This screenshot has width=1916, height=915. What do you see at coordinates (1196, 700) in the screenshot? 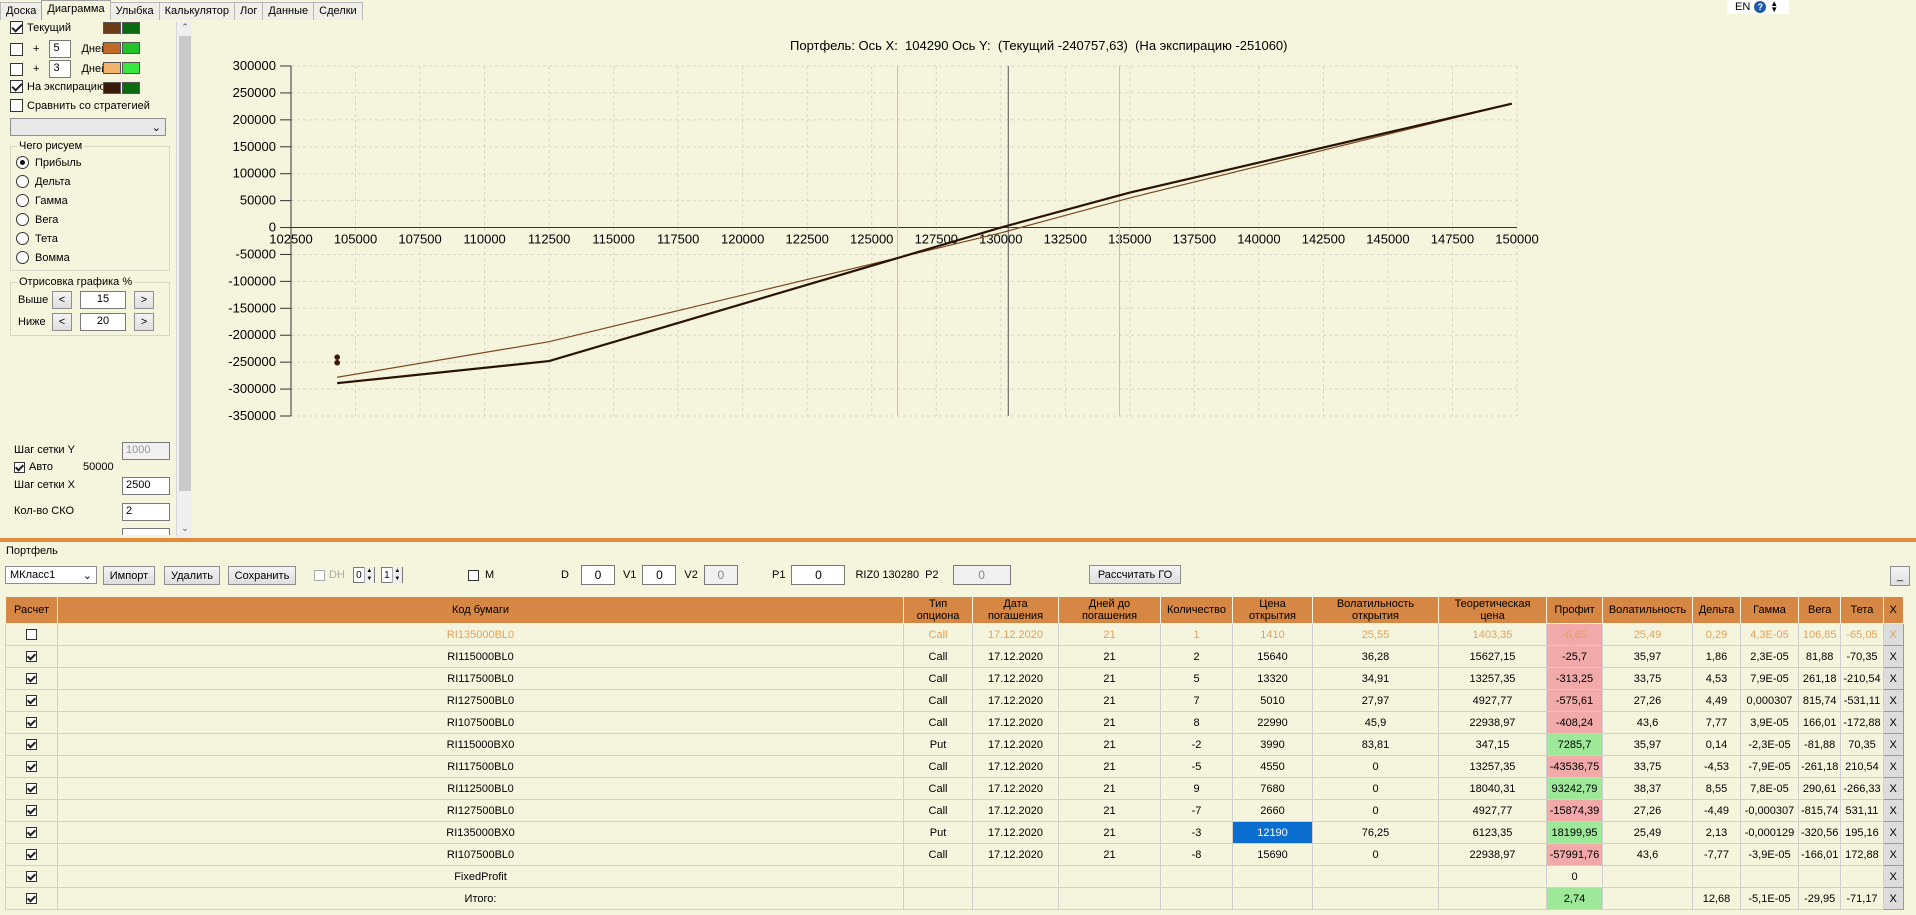
I see `table-cell: 7` at bounding box center [1196, 700].